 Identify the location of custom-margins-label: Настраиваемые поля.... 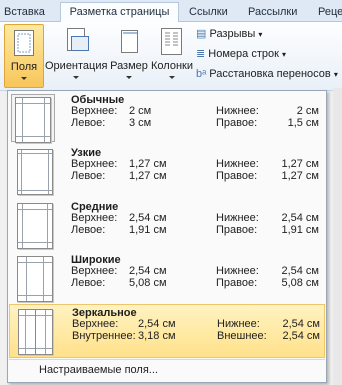
(98, 370).